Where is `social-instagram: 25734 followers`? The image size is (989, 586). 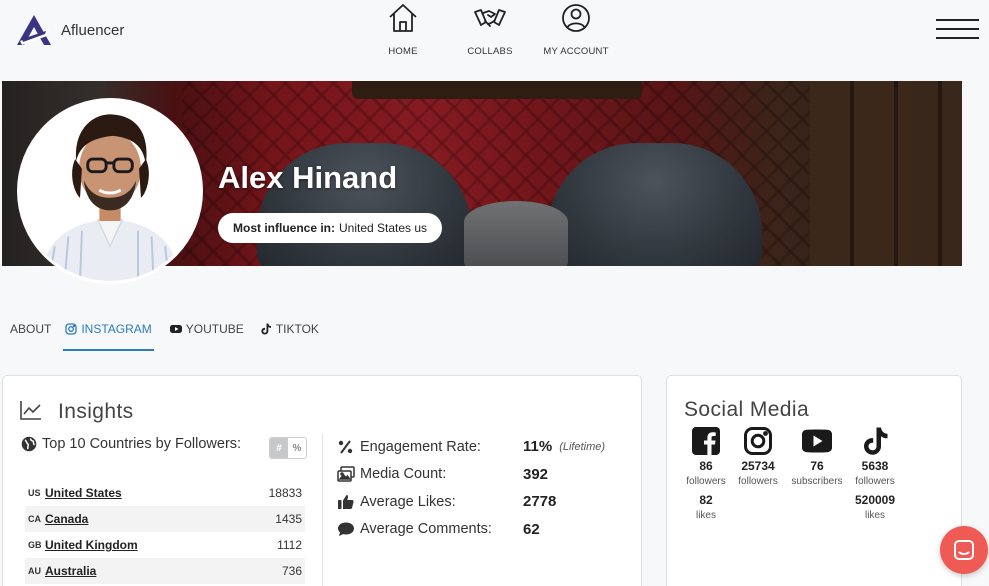
social-instagram: 25734 followers is located at coordinates (758, 473).